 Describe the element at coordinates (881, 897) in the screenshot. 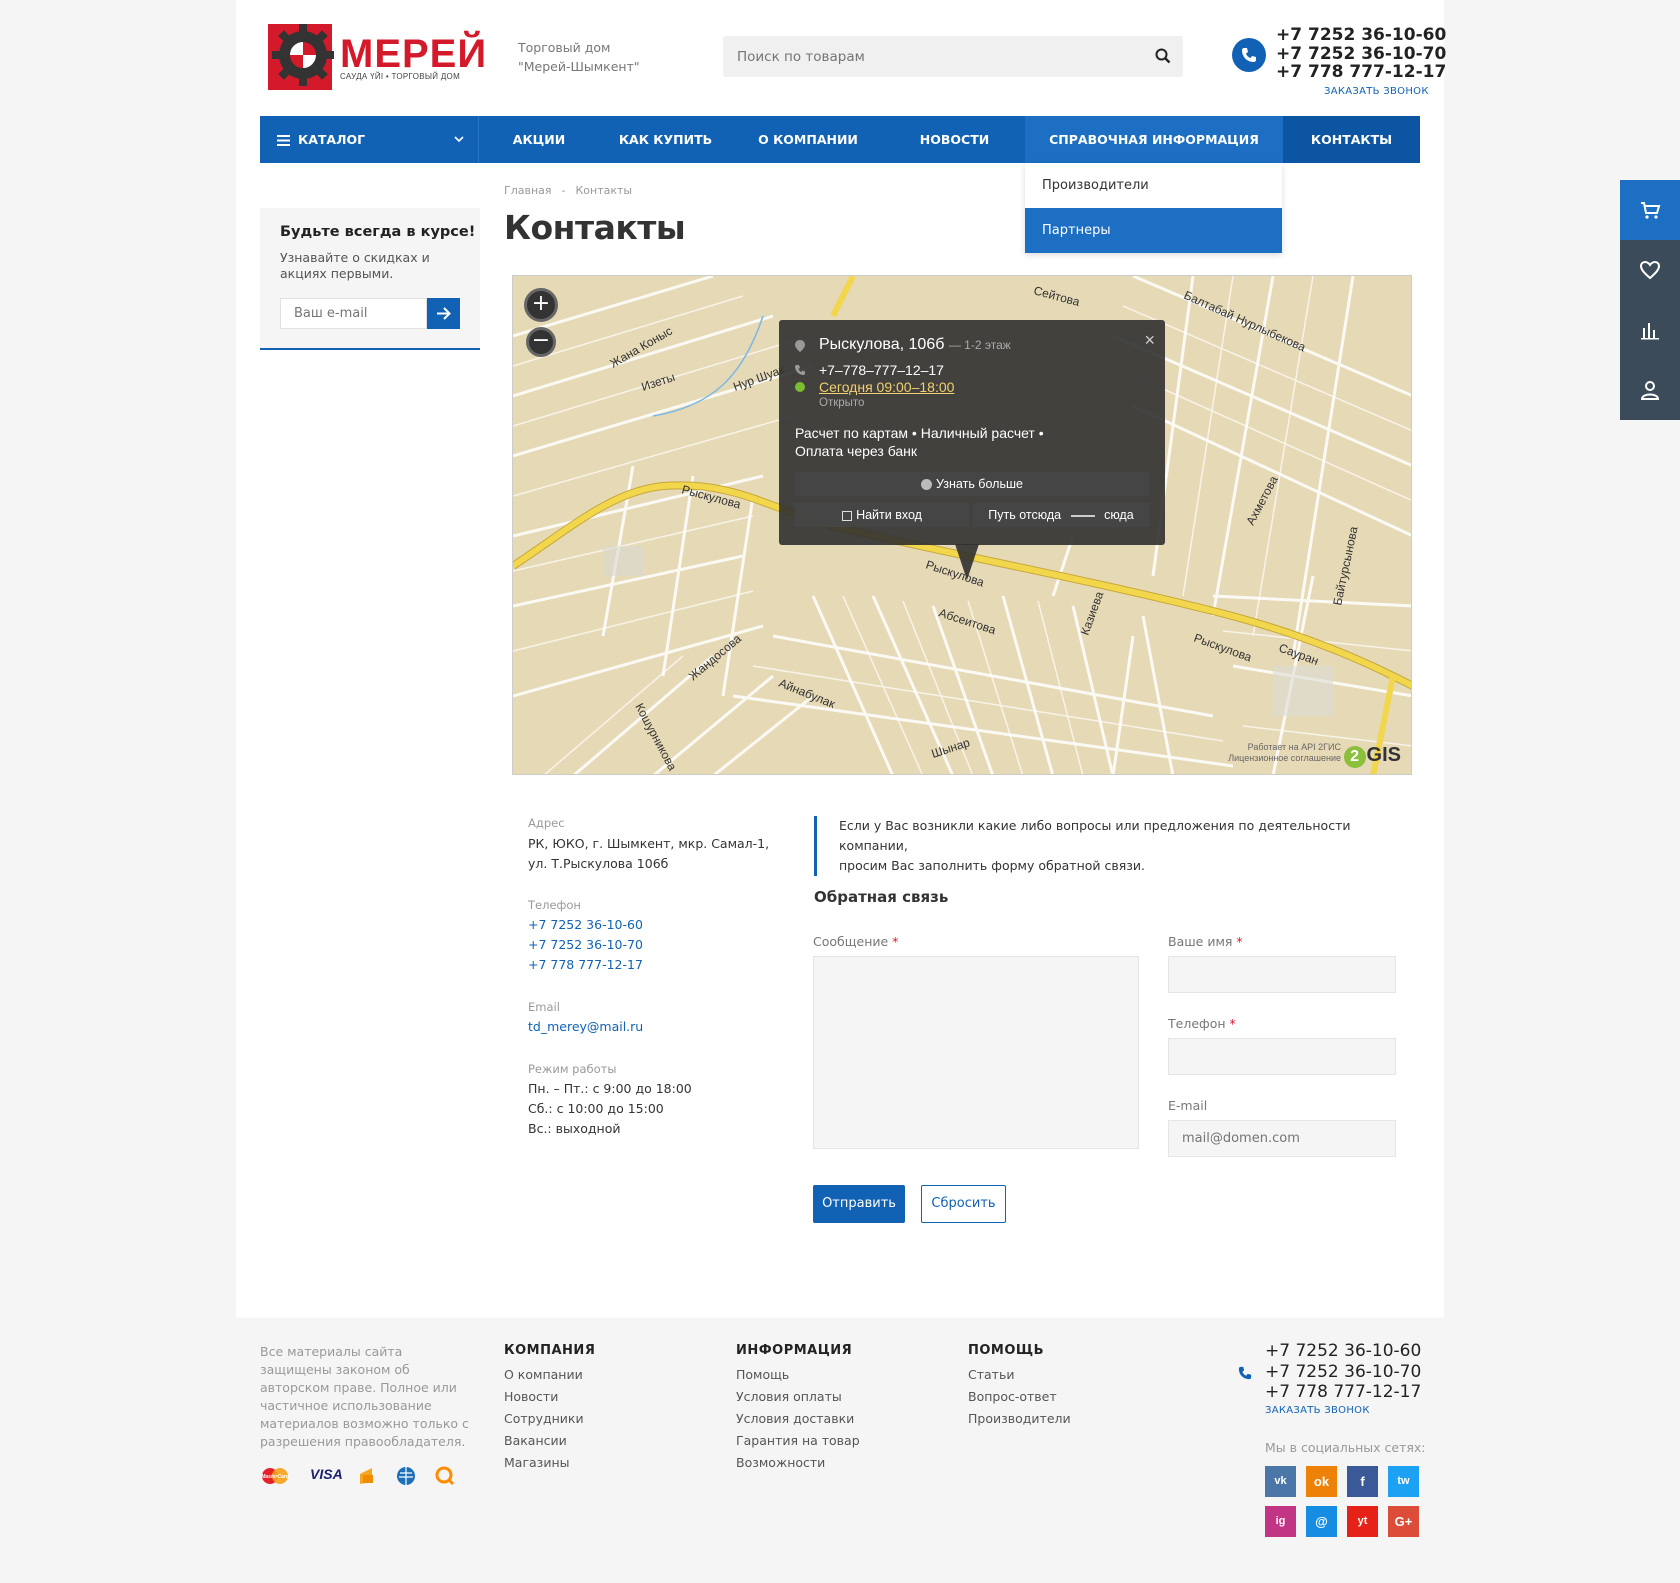

I see `feedback-title: Обратная связь` at that location.